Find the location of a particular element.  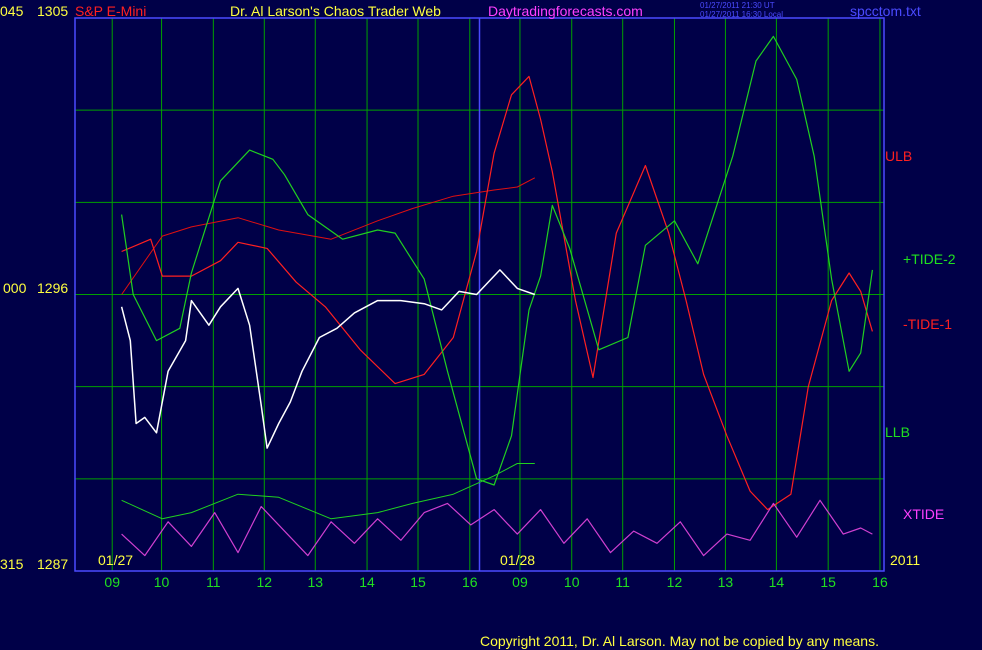

y-top-price-label: 1305 is located at coordinates (53, 11).